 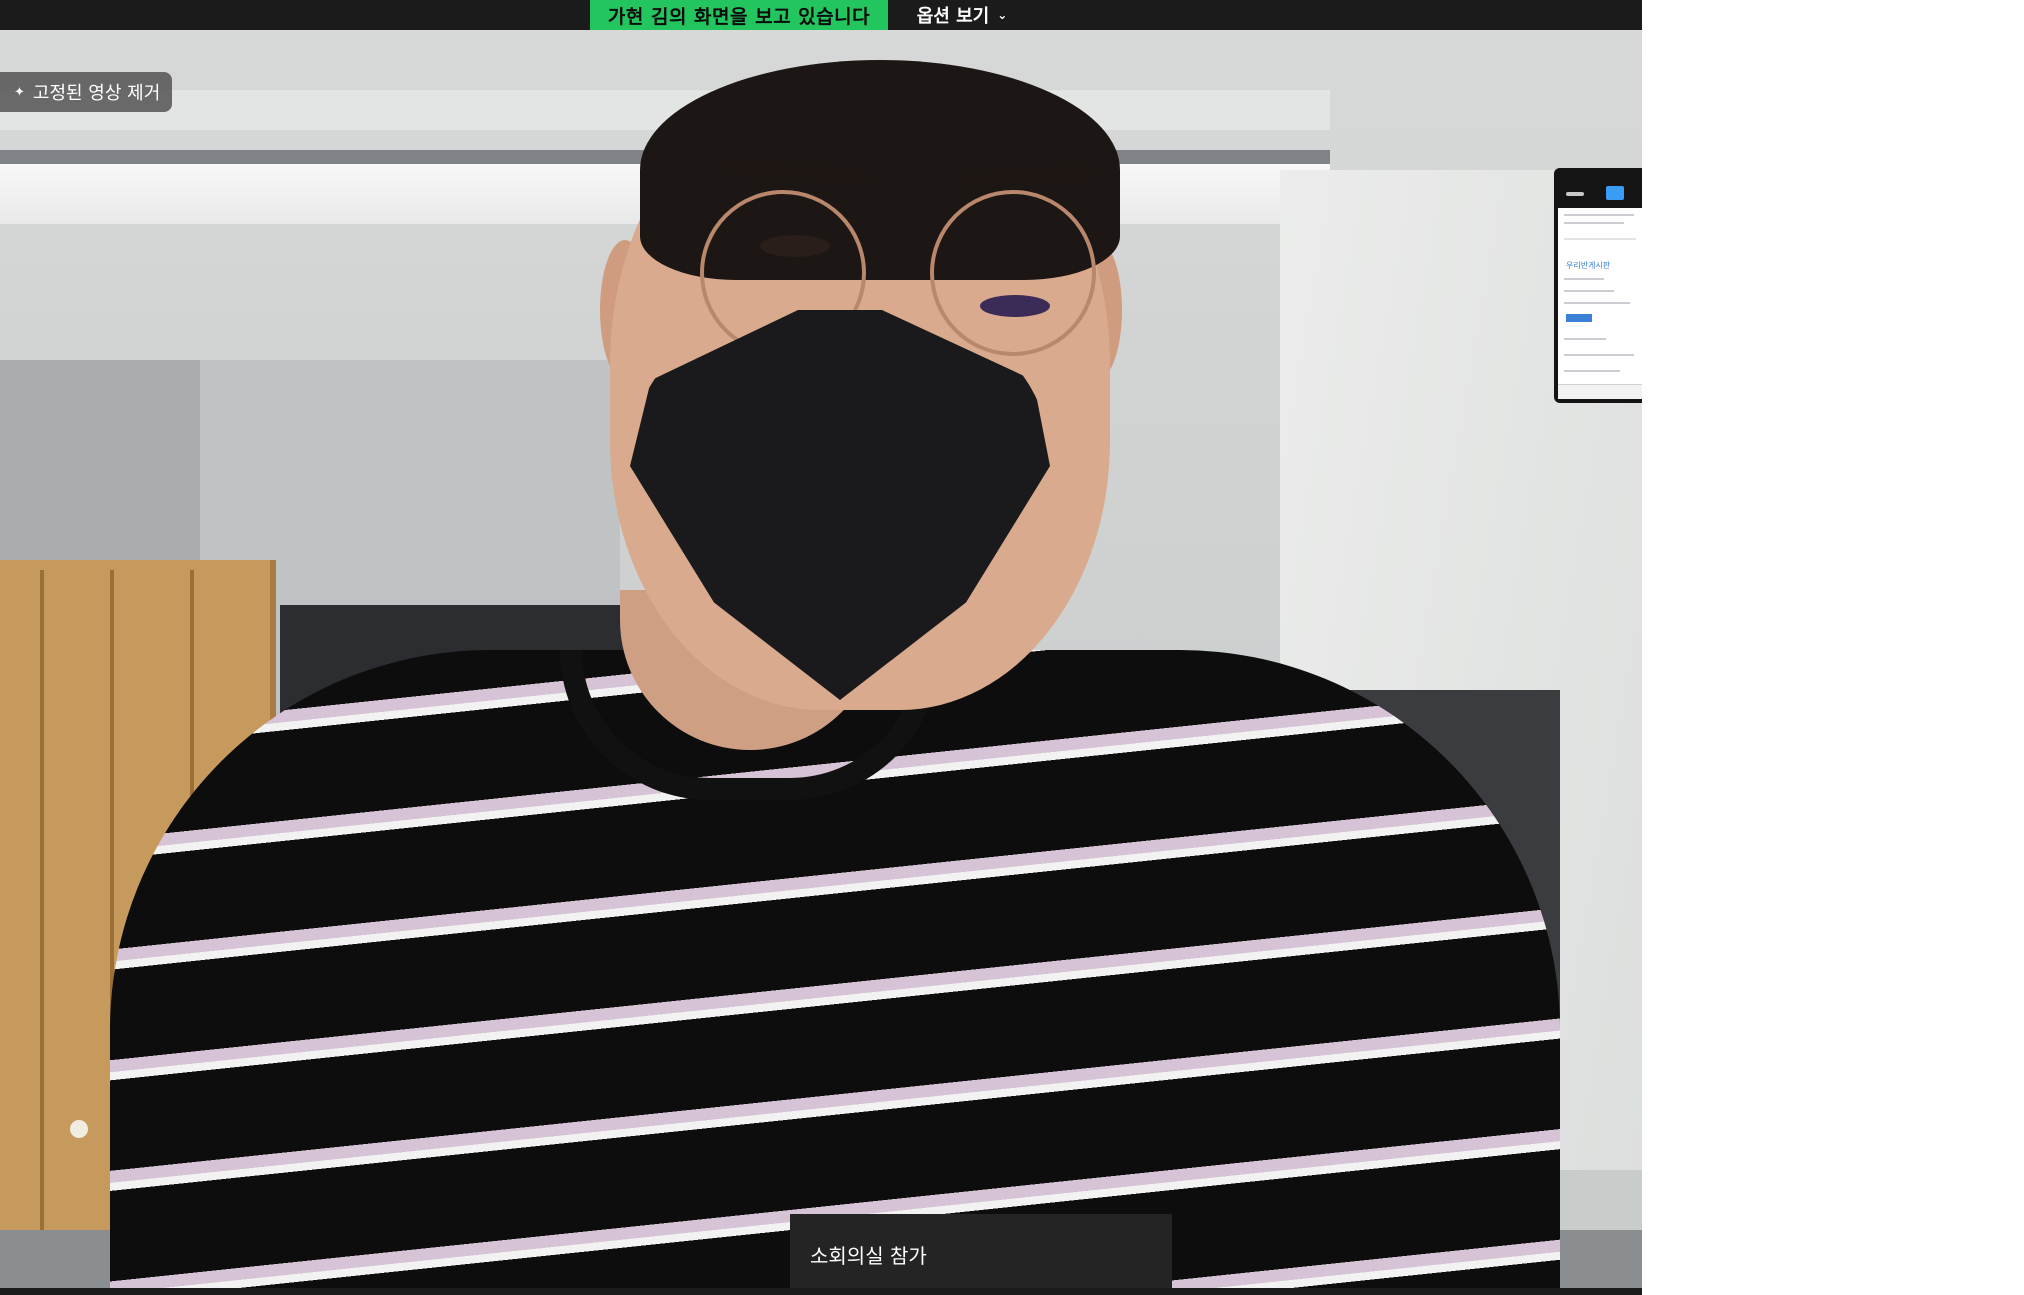 What do you see at coordinates (1598, 188) in the screenshot?
I see `thumbnail-toolbar` at bounding box center [1598, 188].